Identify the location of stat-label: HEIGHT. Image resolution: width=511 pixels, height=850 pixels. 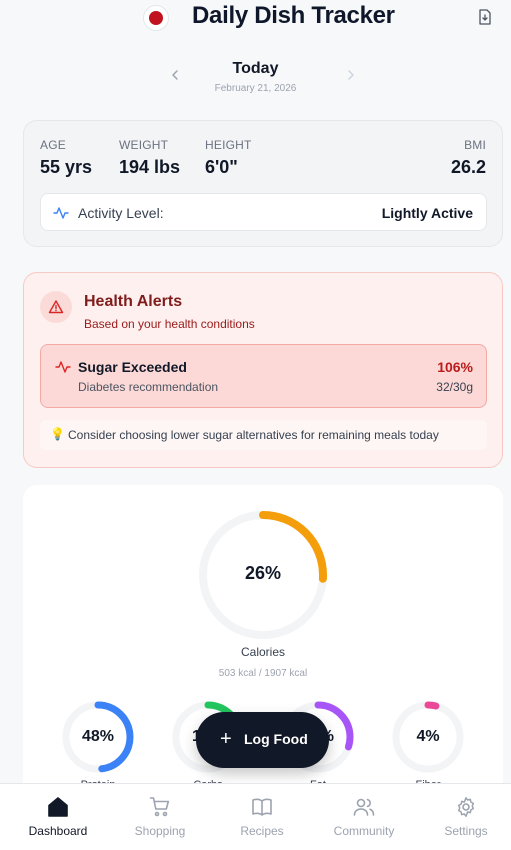
(228, 145).